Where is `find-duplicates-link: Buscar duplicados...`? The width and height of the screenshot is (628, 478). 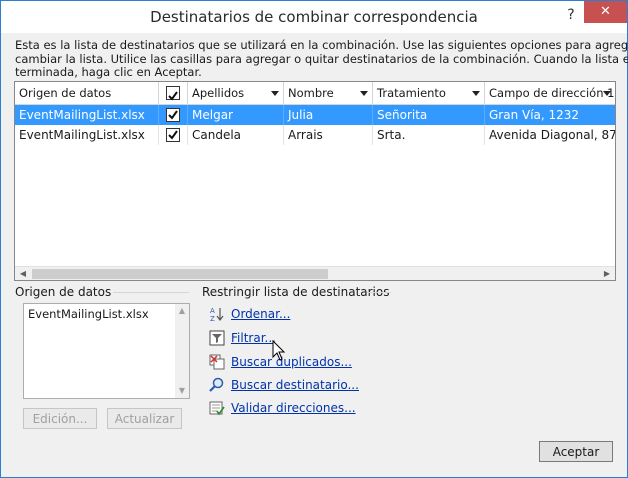
find-duplicates-link: Buscar duplicados... is located at coordinates (291, 362).